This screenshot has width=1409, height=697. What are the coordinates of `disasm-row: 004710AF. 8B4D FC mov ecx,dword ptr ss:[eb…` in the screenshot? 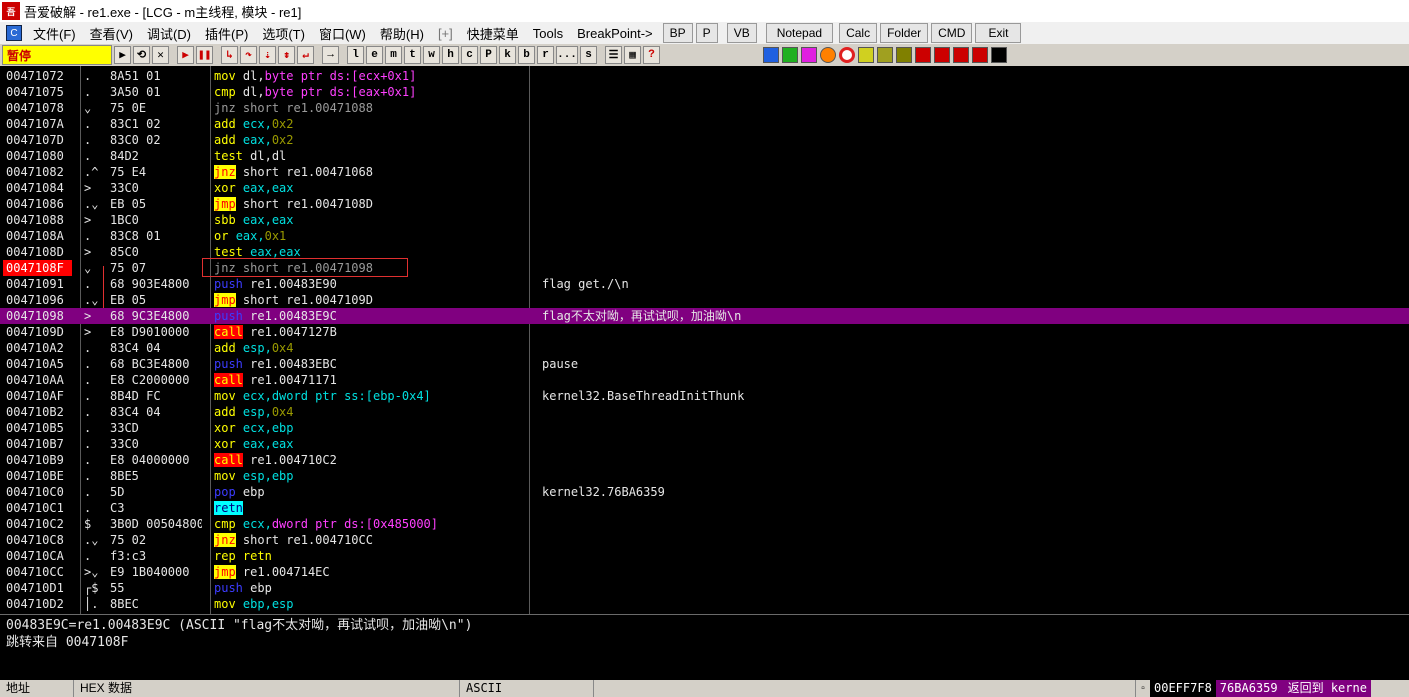 It's located at (704, 396).